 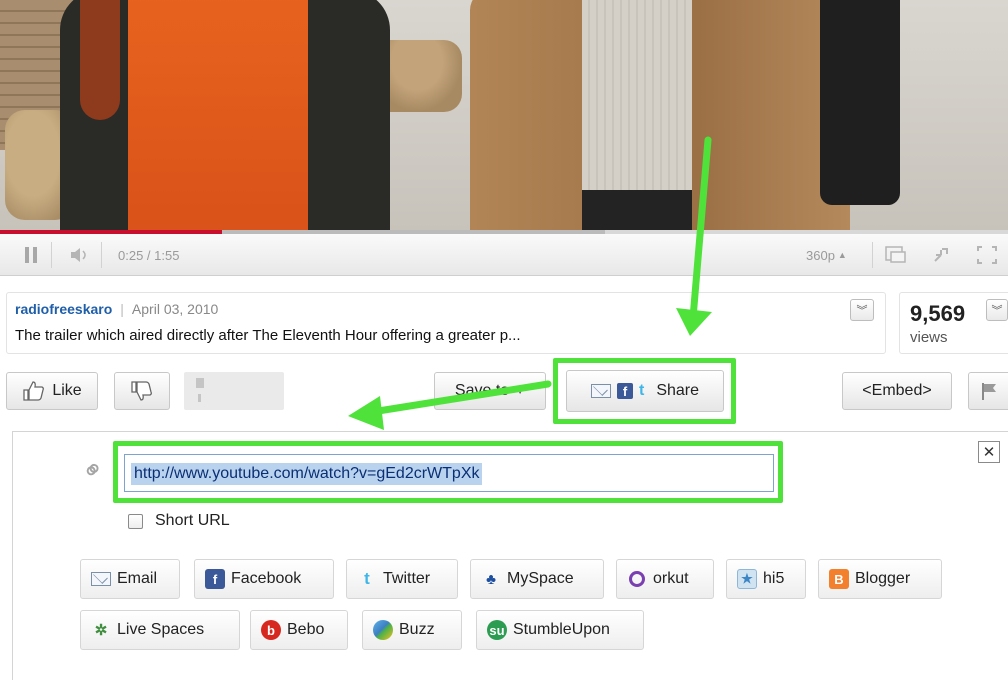 I want to click on uploader-link: radiofreeskaro, so click(x=63, y=309).